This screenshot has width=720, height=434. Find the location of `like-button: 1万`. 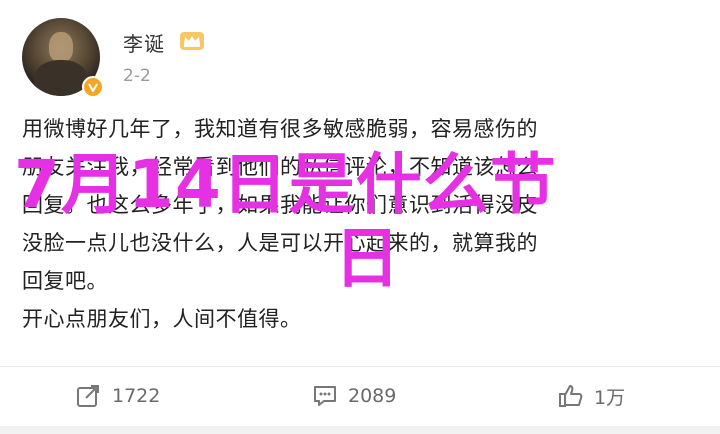

like-button: 1万 is located at coordinates (591, 396).